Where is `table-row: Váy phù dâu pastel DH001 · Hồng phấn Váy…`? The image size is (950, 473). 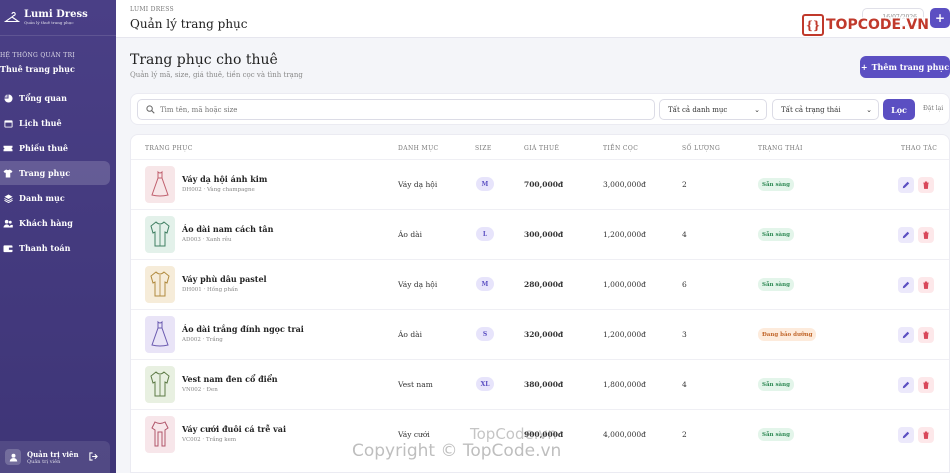 table-row: Váy phù dâu pastel DH001 · Hồng phấn Váy… is located at coordinates (540, 284).